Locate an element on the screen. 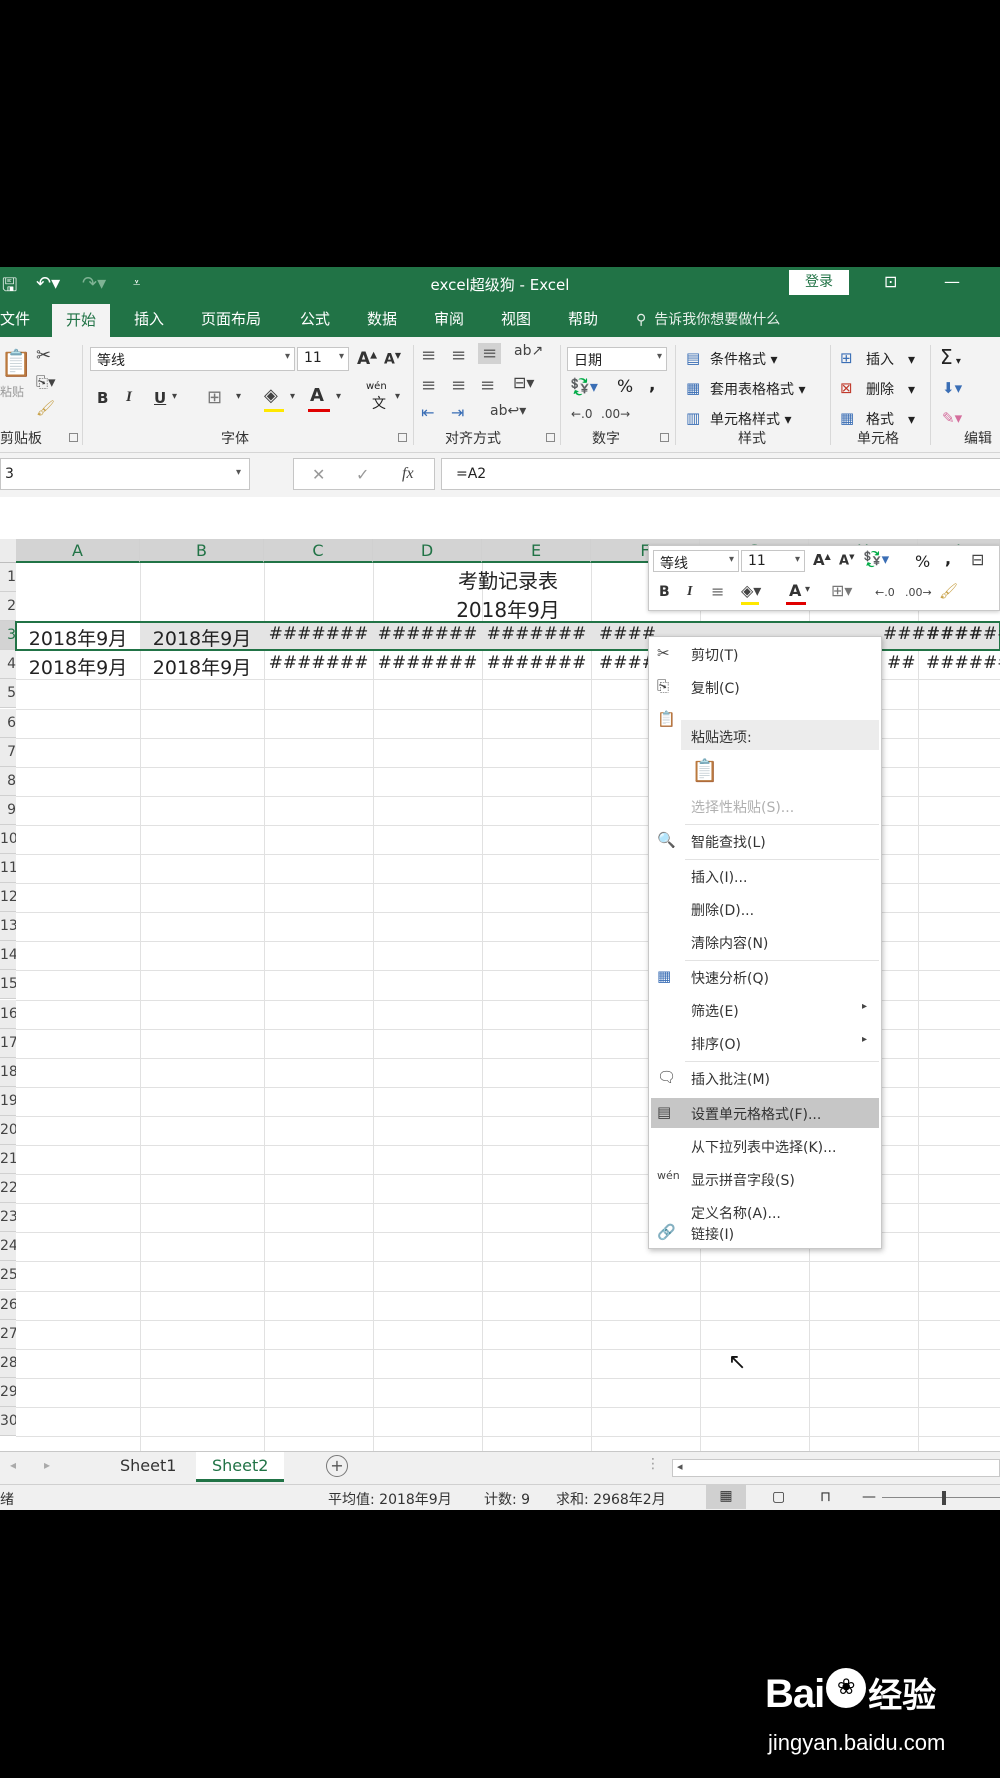 This screenshot has height=1778, width=1000. increase-decimal-icon: ←.0 is located at coordinates (582, 414).